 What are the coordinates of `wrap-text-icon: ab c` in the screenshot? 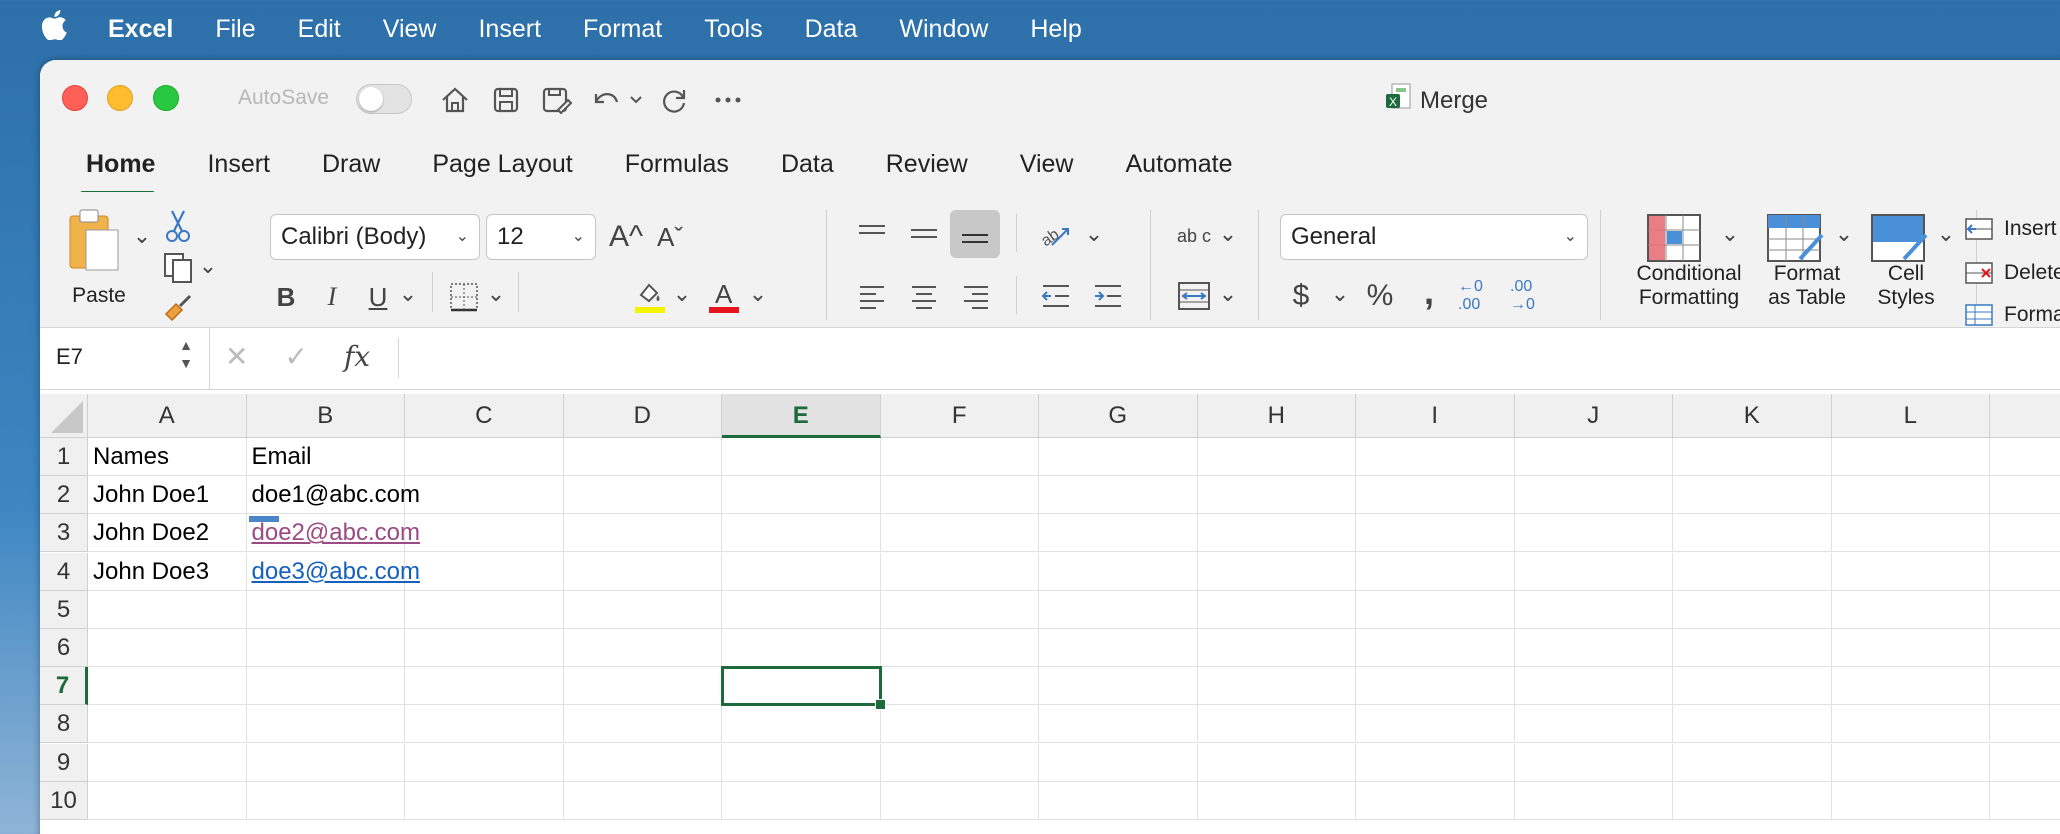 It's located at (1194, 236).